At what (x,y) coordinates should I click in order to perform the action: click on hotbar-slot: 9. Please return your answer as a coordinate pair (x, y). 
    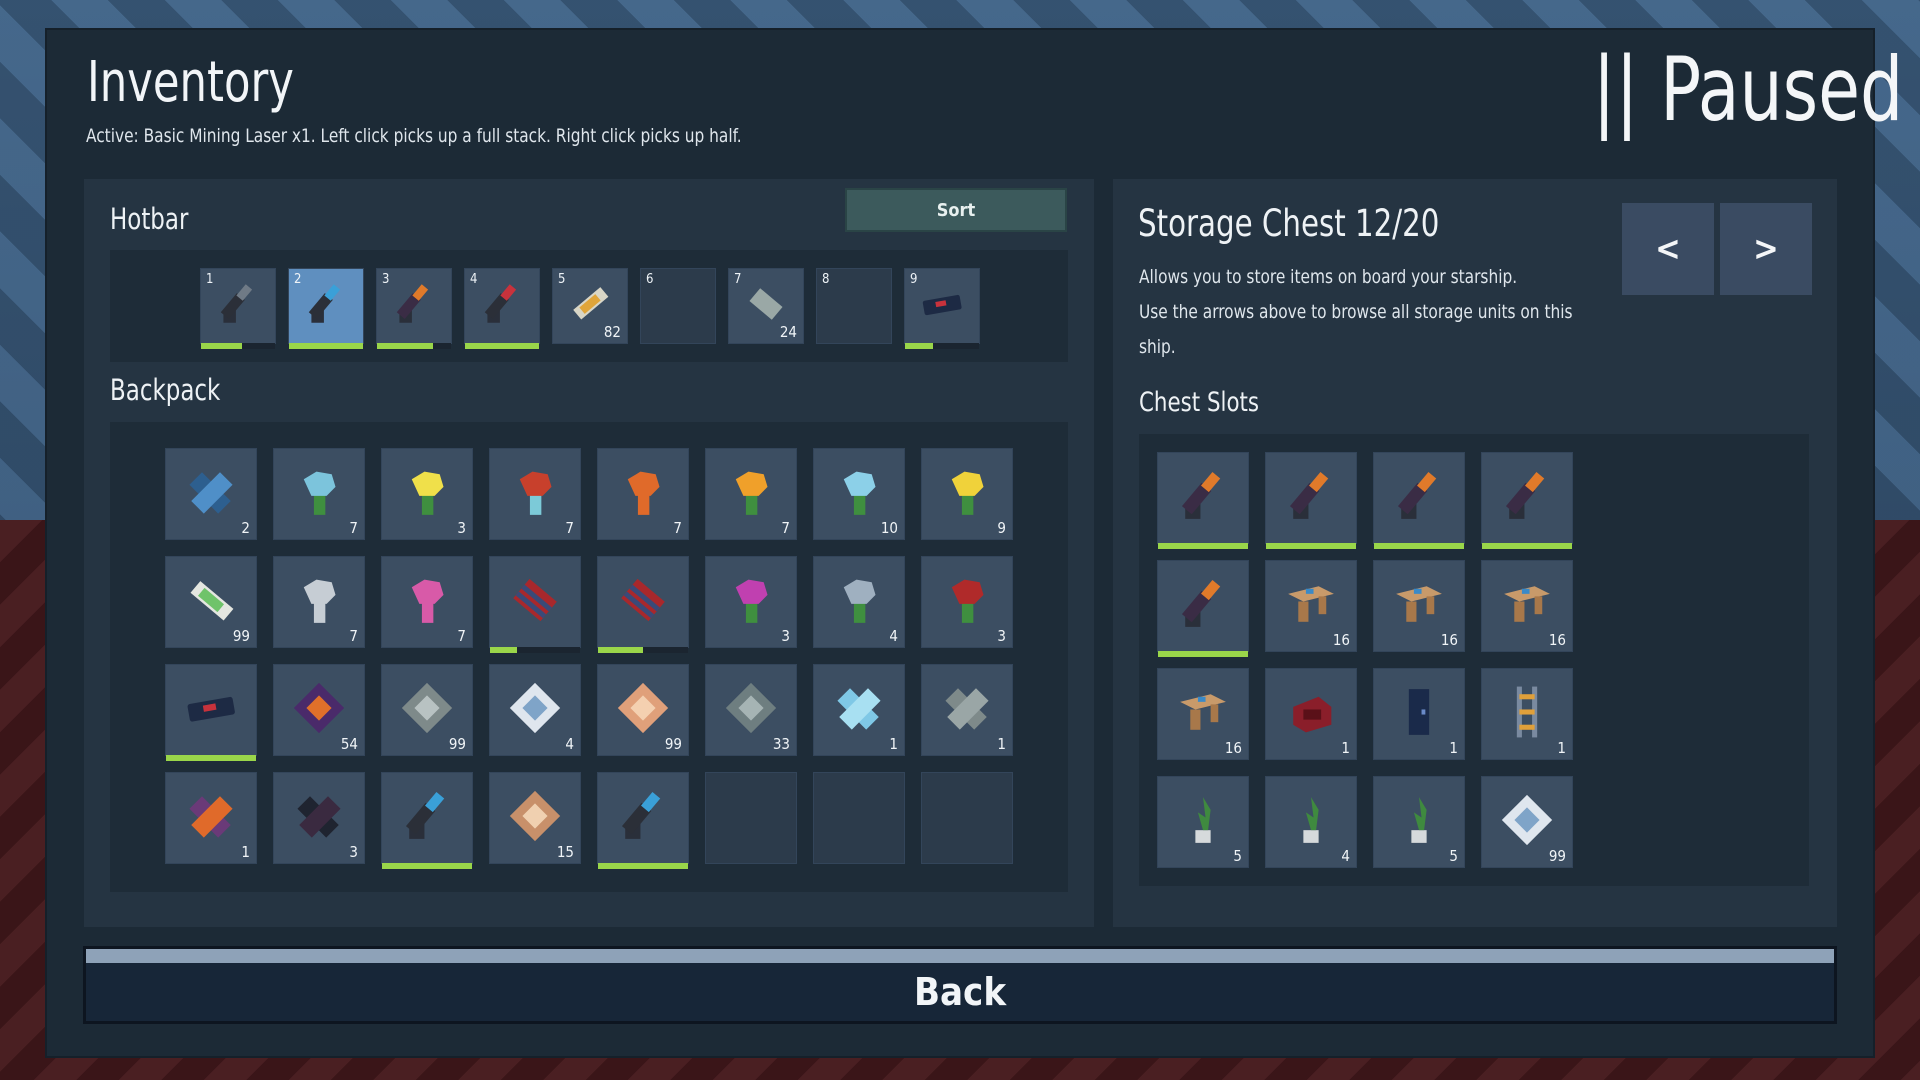
    Looking at the image, I should click on (942, 308).